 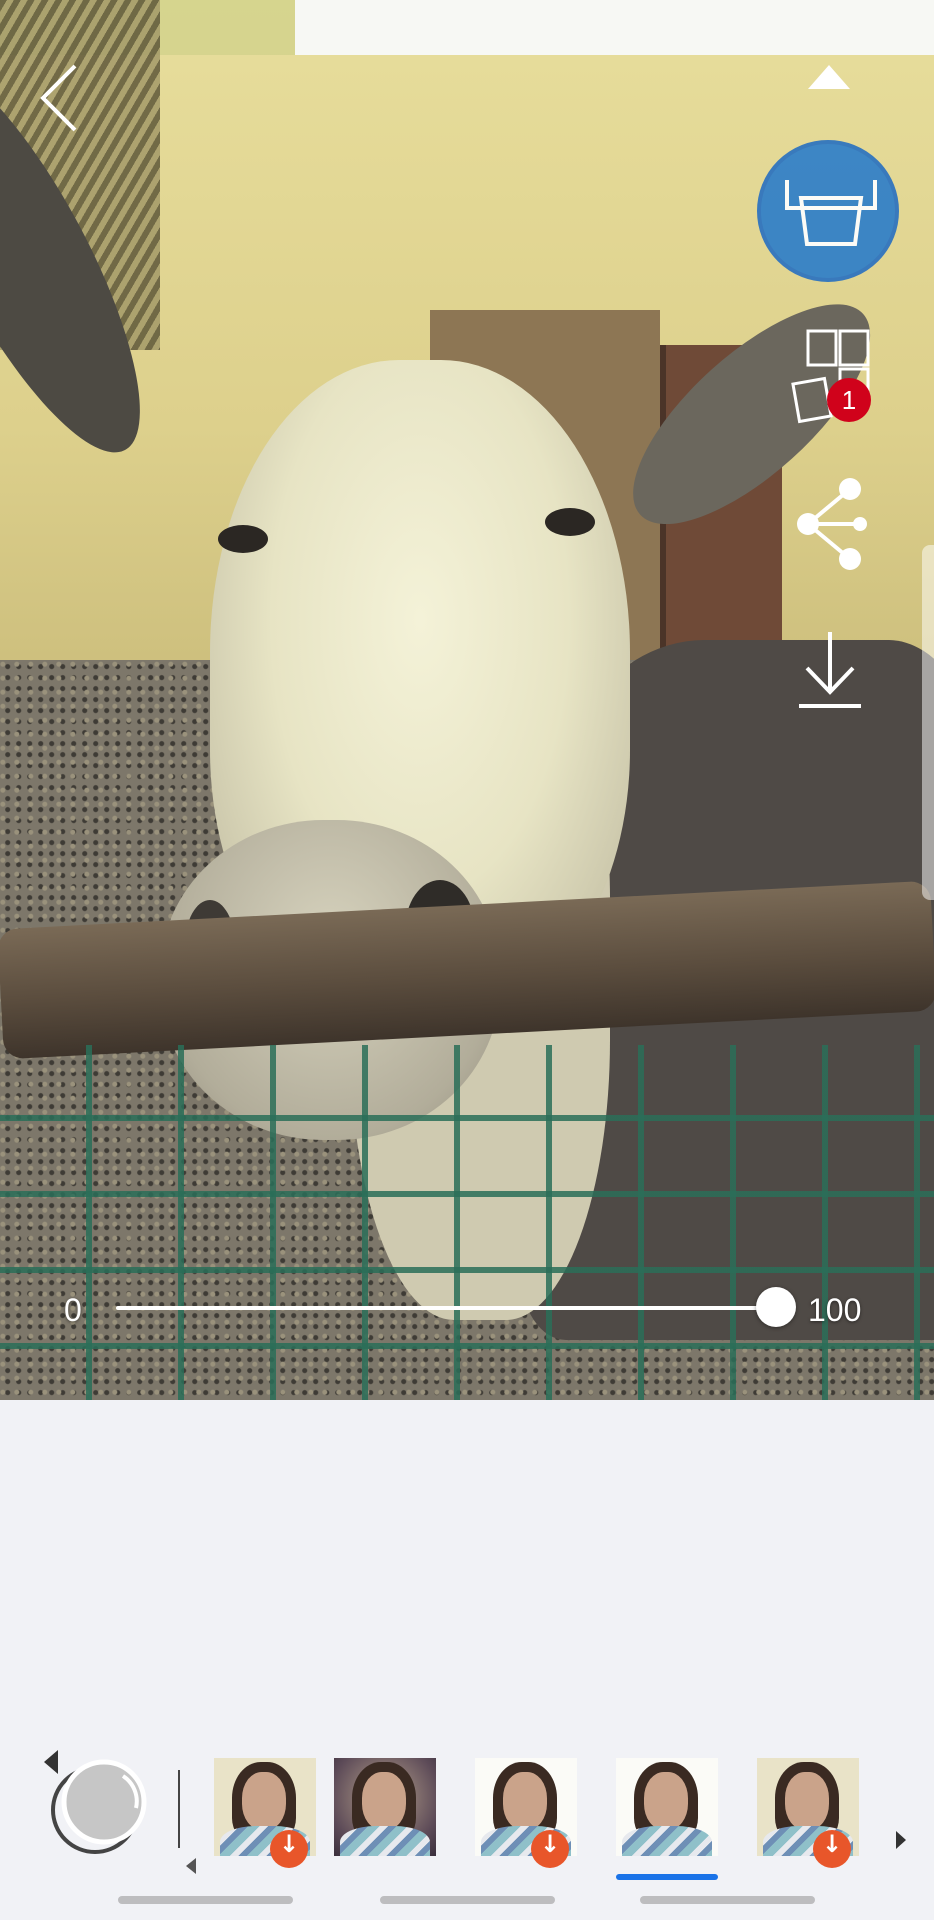 I want to click on download-icon, so click(x=830, y=670).